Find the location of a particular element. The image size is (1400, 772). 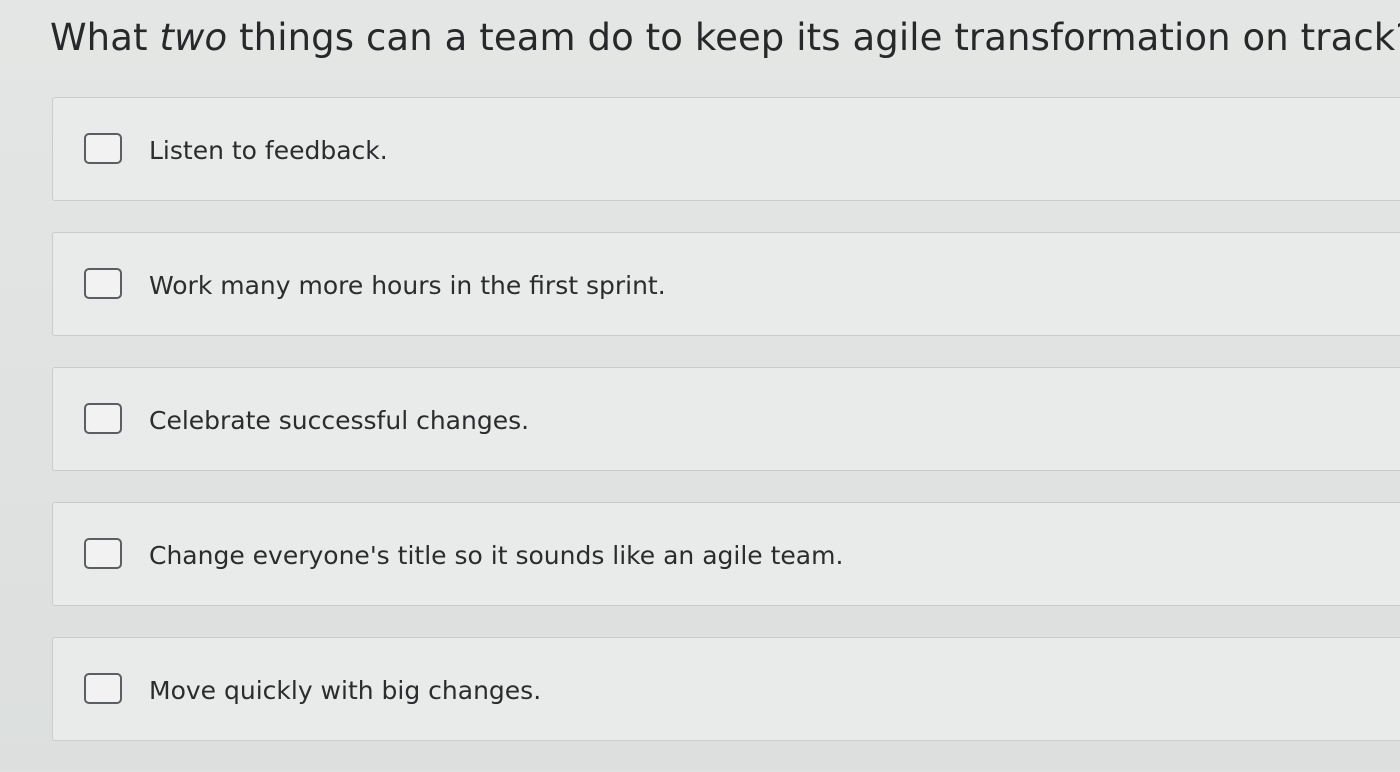

answer-option-1: Listen to feedback. is located at coordinates (726, 149).